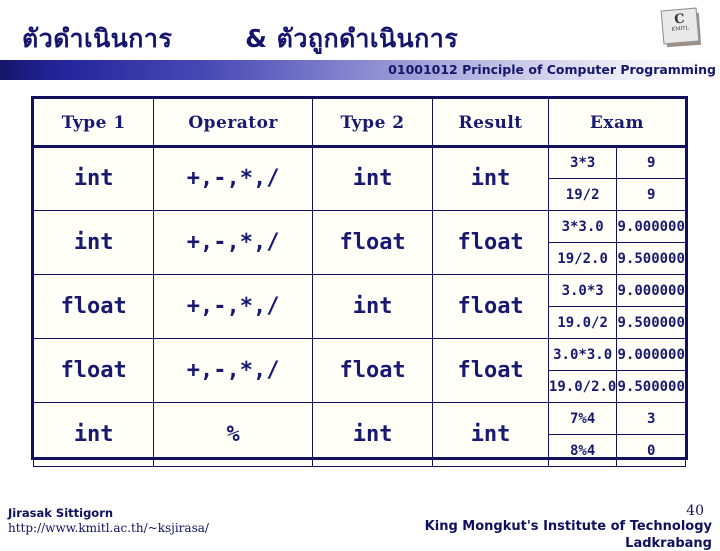  What do you see at coordinates (582, 354) in the screenshot?
I see `cell-exam-expression: 3.0*3.0` at bounding box center [582, 354].